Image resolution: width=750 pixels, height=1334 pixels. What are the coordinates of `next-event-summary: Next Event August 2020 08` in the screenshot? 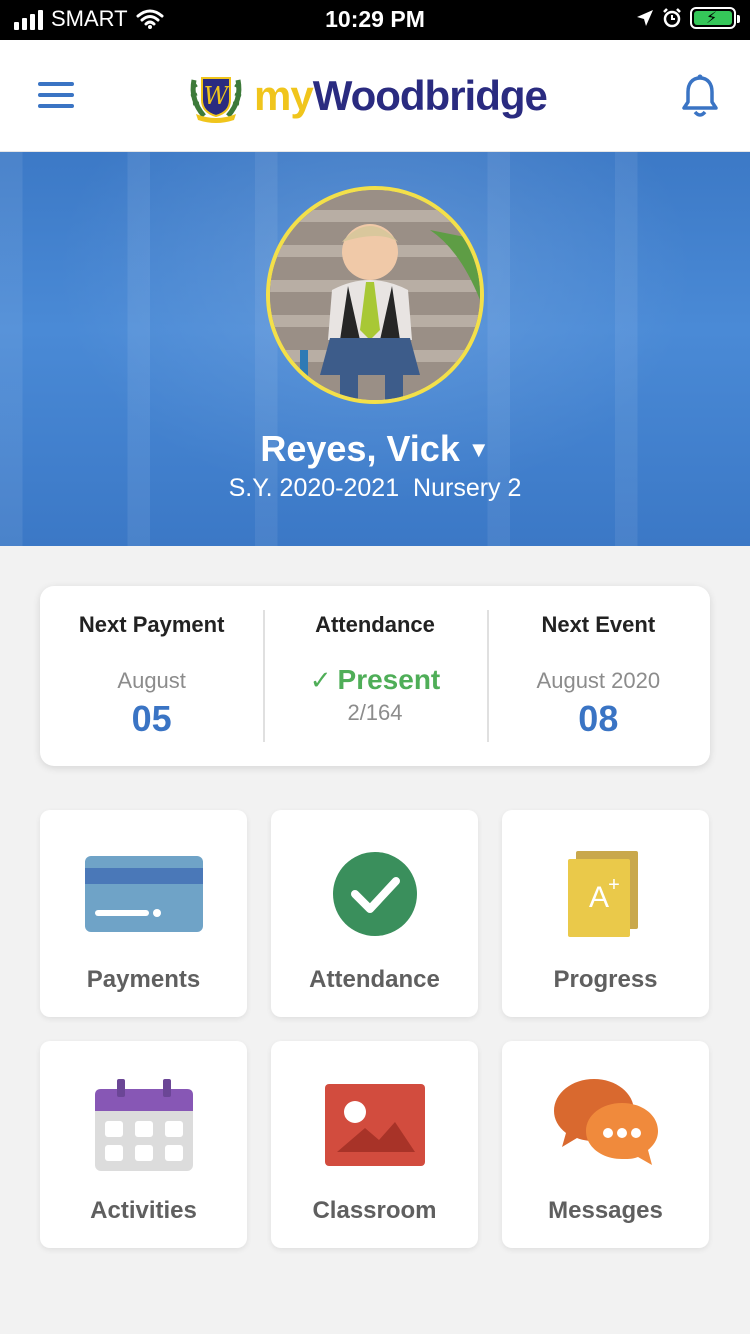 It's located at (598, 676).